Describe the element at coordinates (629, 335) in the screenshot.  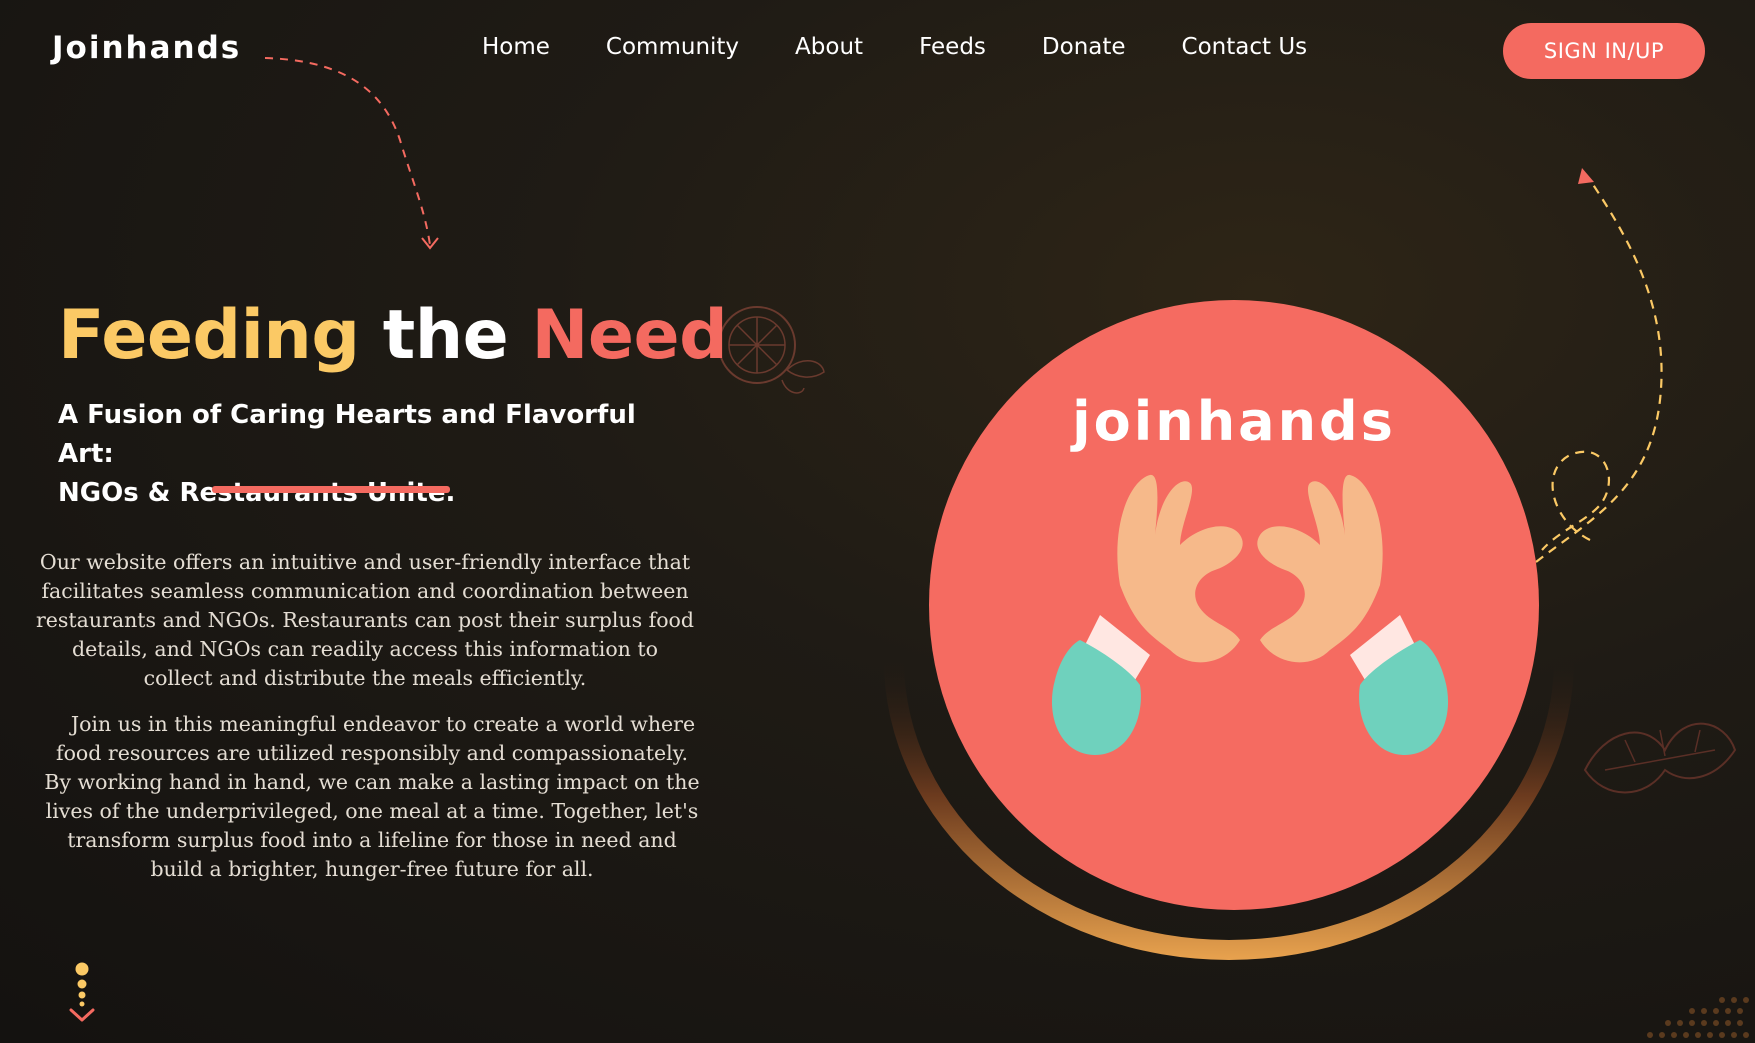
I see `hero-title-need: Need` at that location.